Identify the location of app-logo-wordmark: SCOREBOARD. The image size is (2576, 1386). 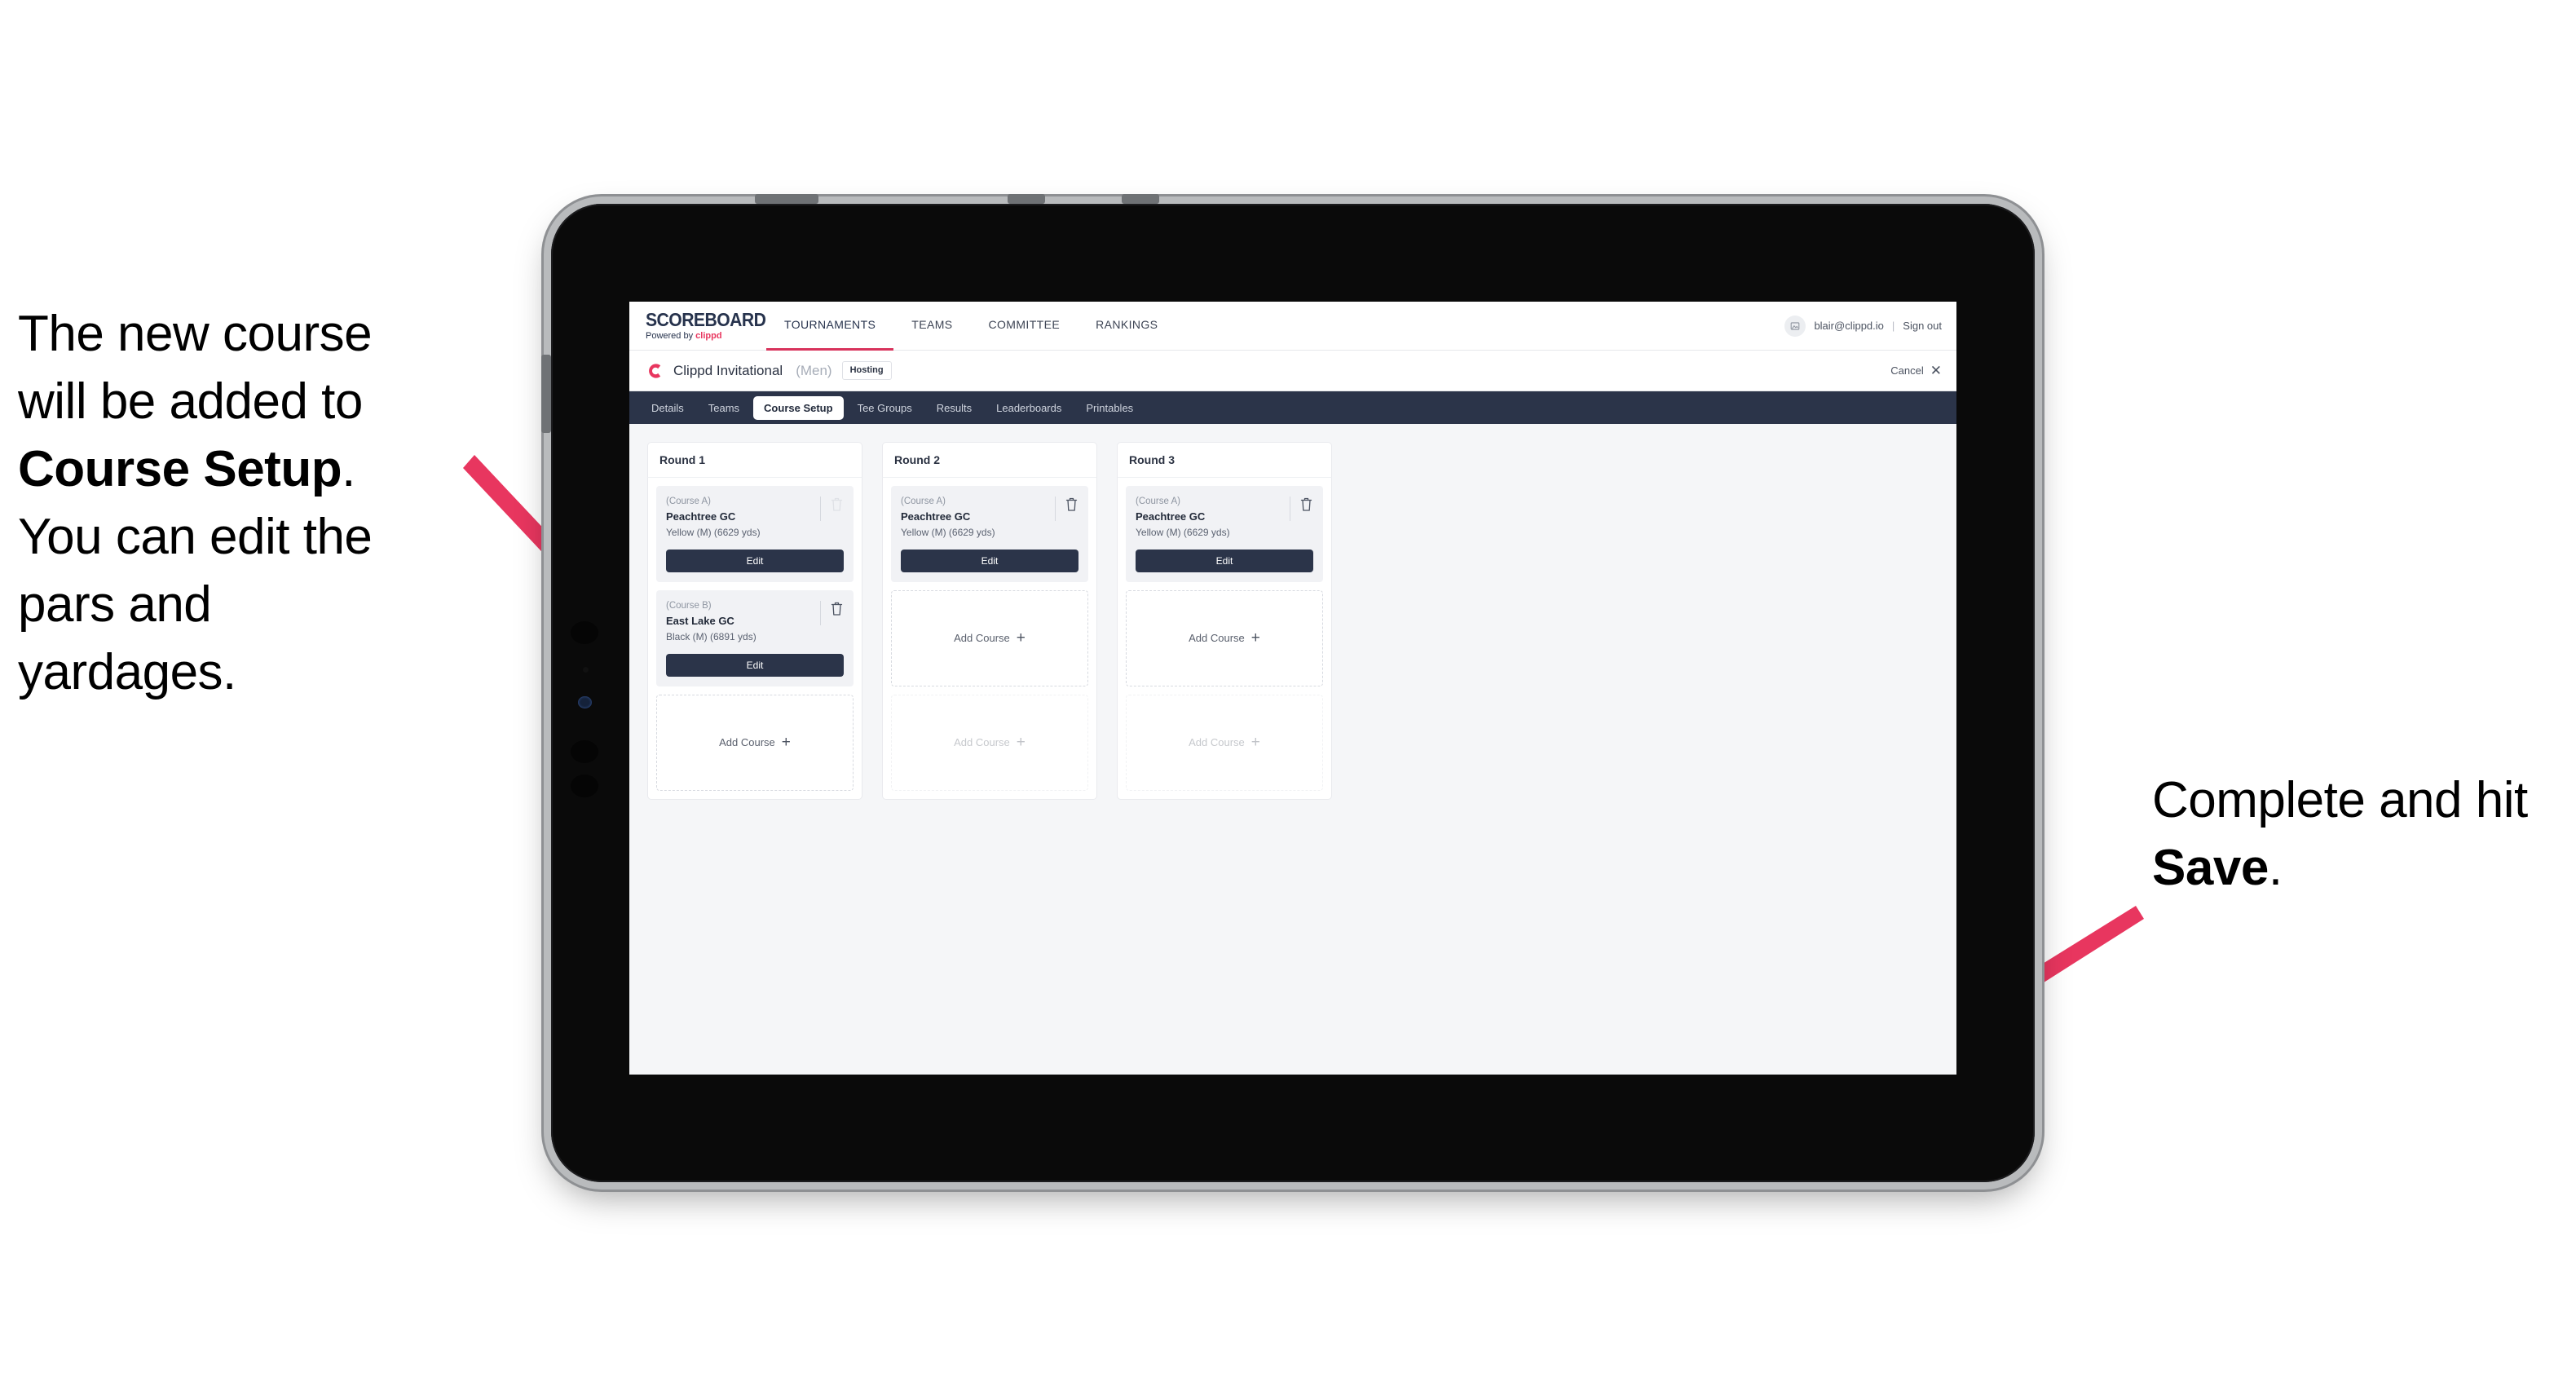
(706, 319).